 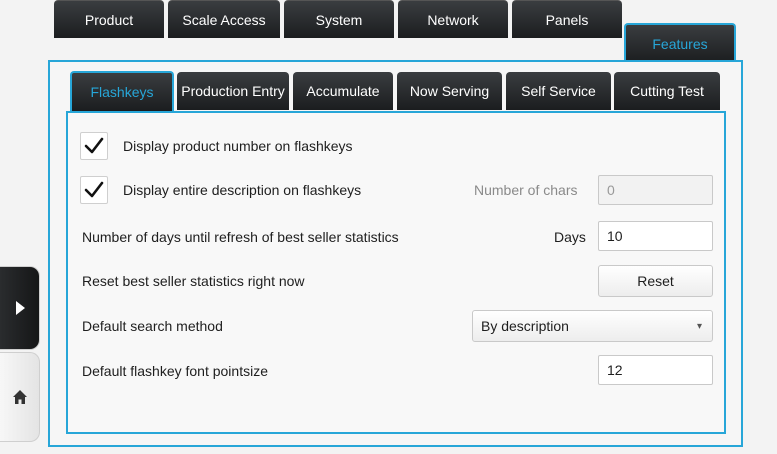 What do you see at coordinates (193, 281) in the screenshot?
I see `reset-stats-label: Reset best seller statistics right now` at bounding box center [193, 281].